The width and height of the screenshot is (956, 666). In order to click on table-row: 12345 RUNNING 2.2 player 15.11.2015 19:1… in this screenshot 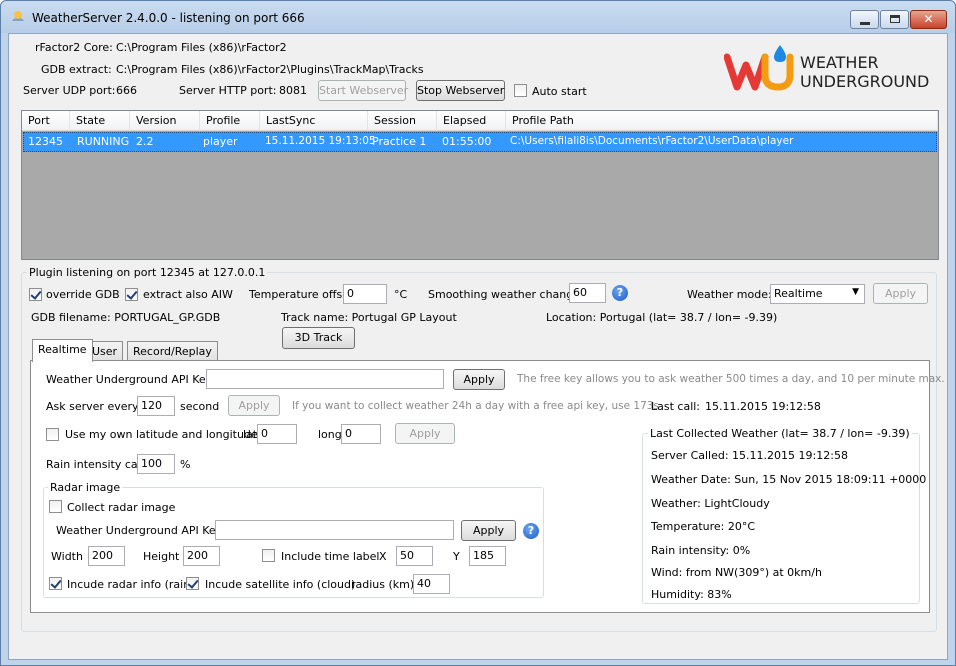, I will do `click(480, 142)`.